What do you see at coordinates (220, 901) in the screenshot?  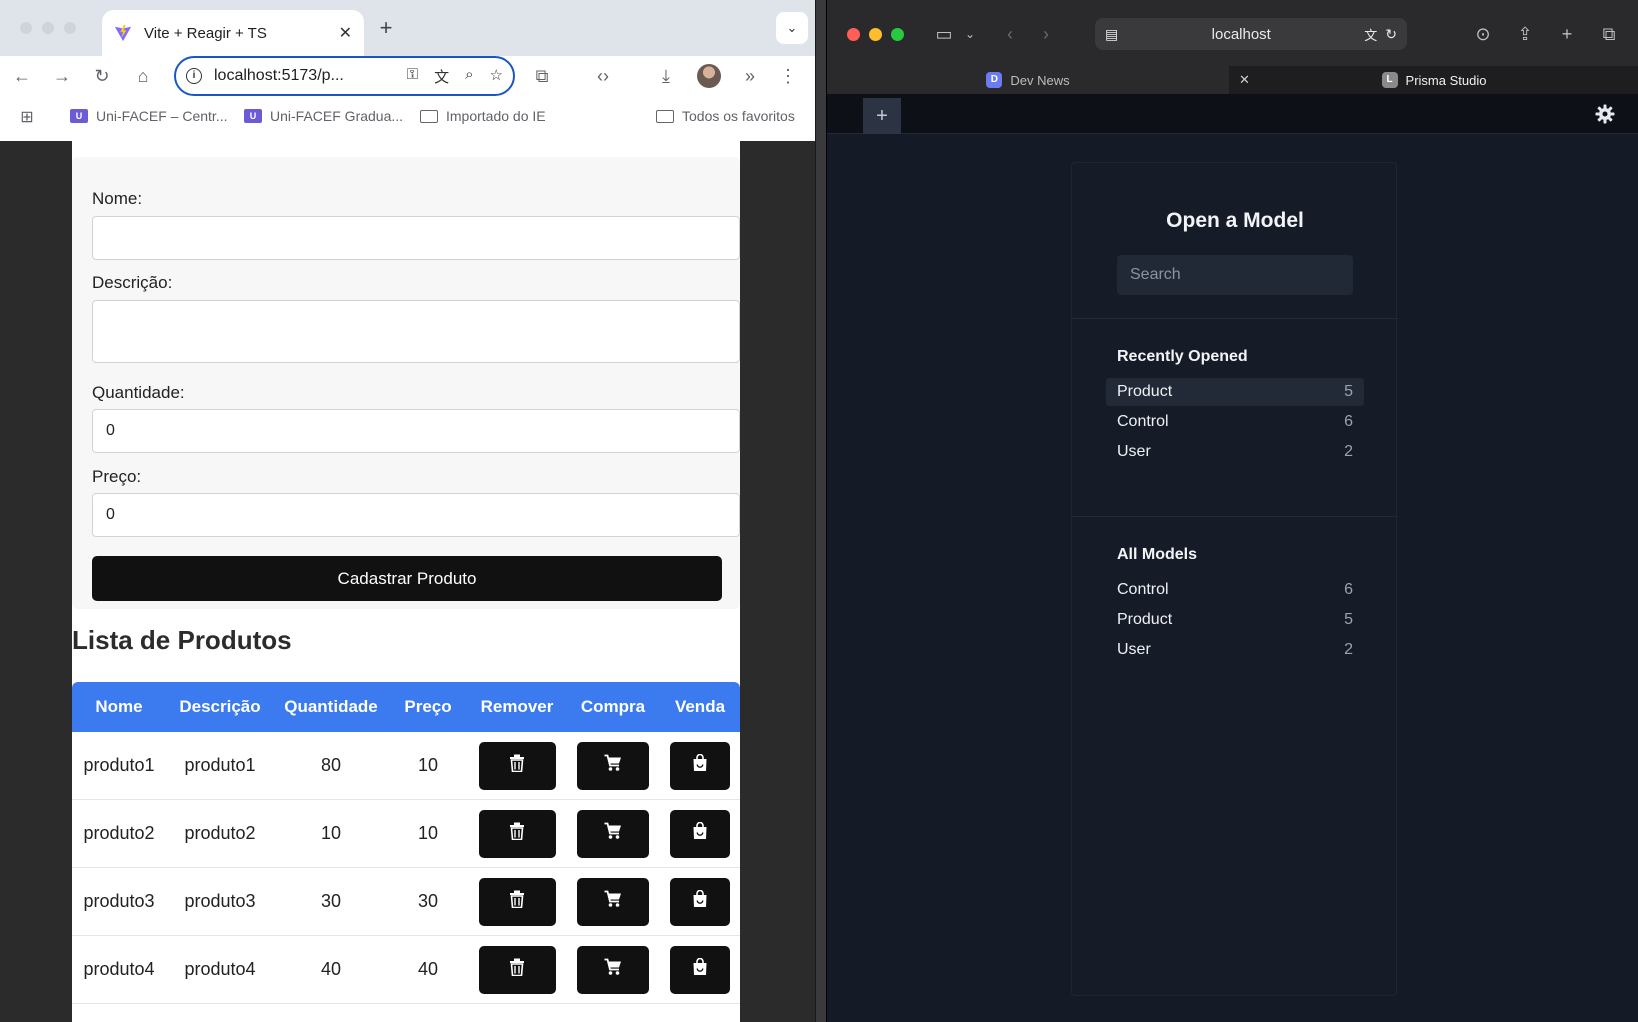 I see `cell-descricao: produto3` at bounding box center [220, 901].